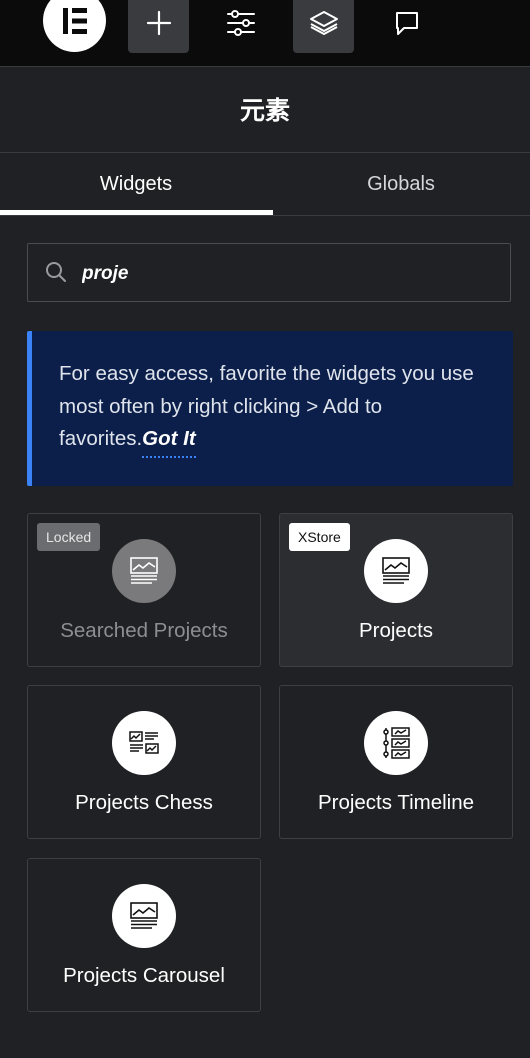 The image size is (530, 1058). What do you see at coordinates (144, 630) in the screenshot?
I see `widget-label: Searched Projects` at bounding box center [144, 630].